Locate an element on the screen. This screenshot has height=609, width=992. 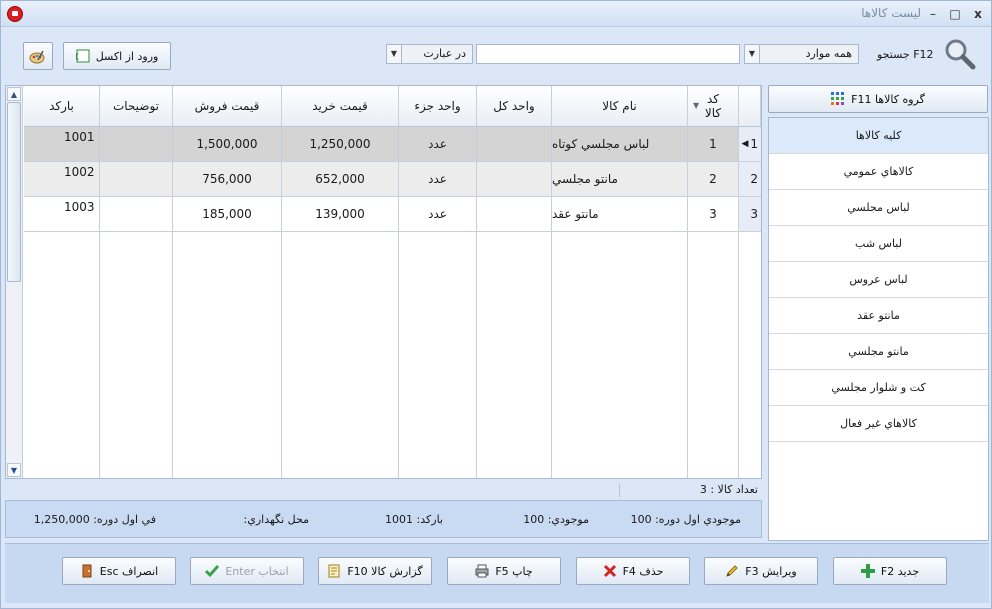
title-bar: لیست کالاها – □ x is located at coordinates (496, 14).